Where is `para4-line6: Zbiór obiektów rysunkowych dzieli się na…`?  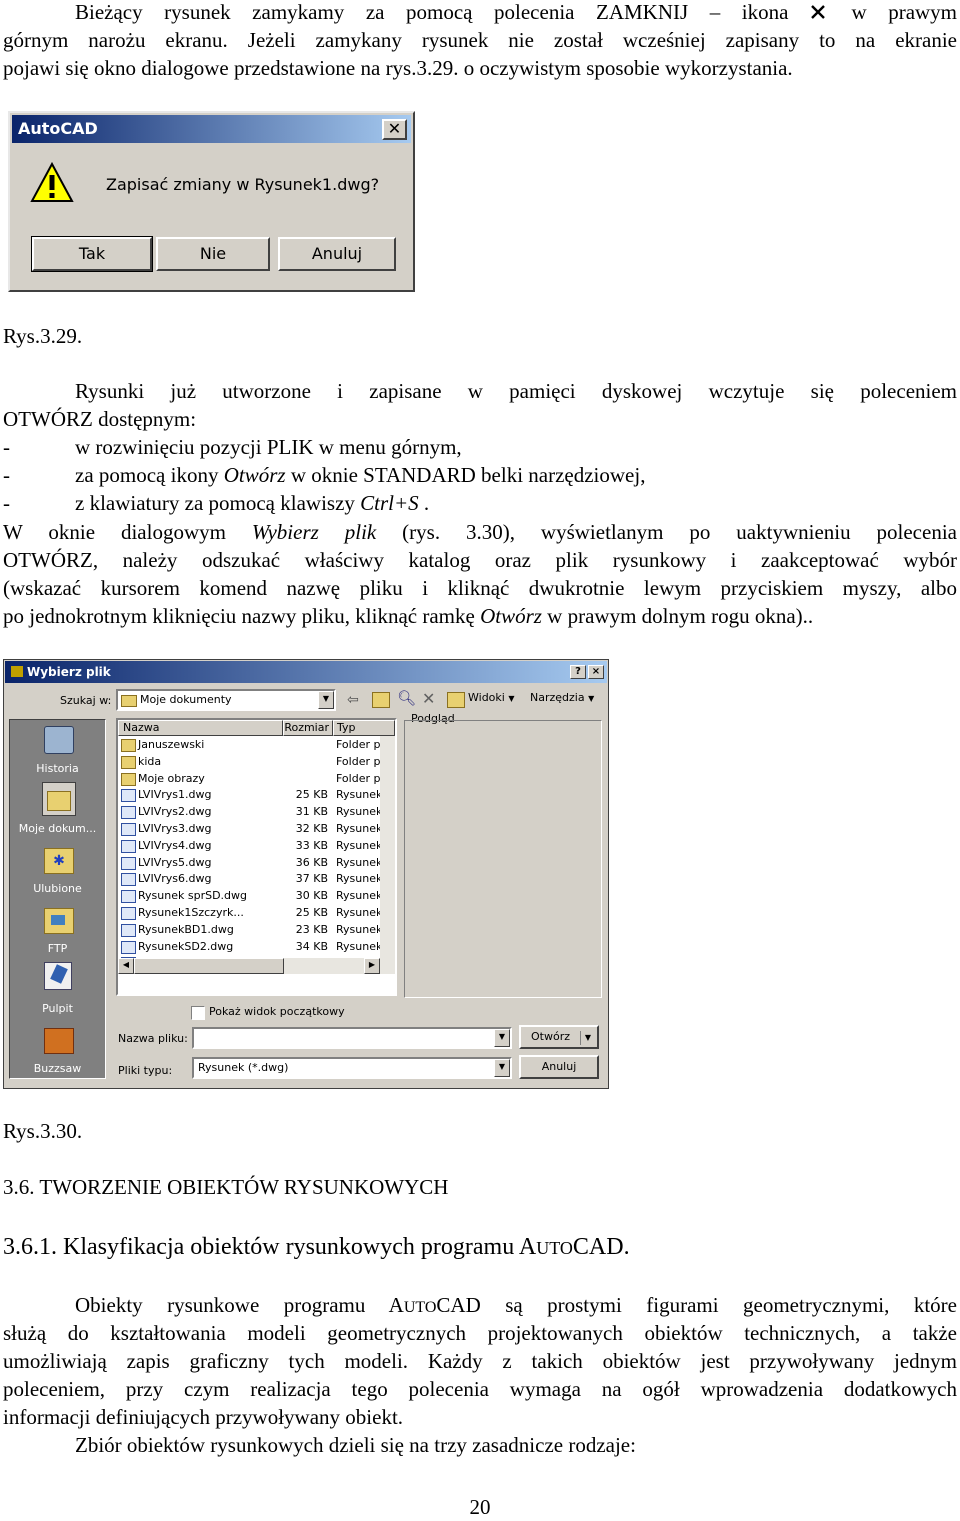
para4-line6: Zbiór obiektów rysunkowych dzieli się na… is located at coordinates (355, 1445).